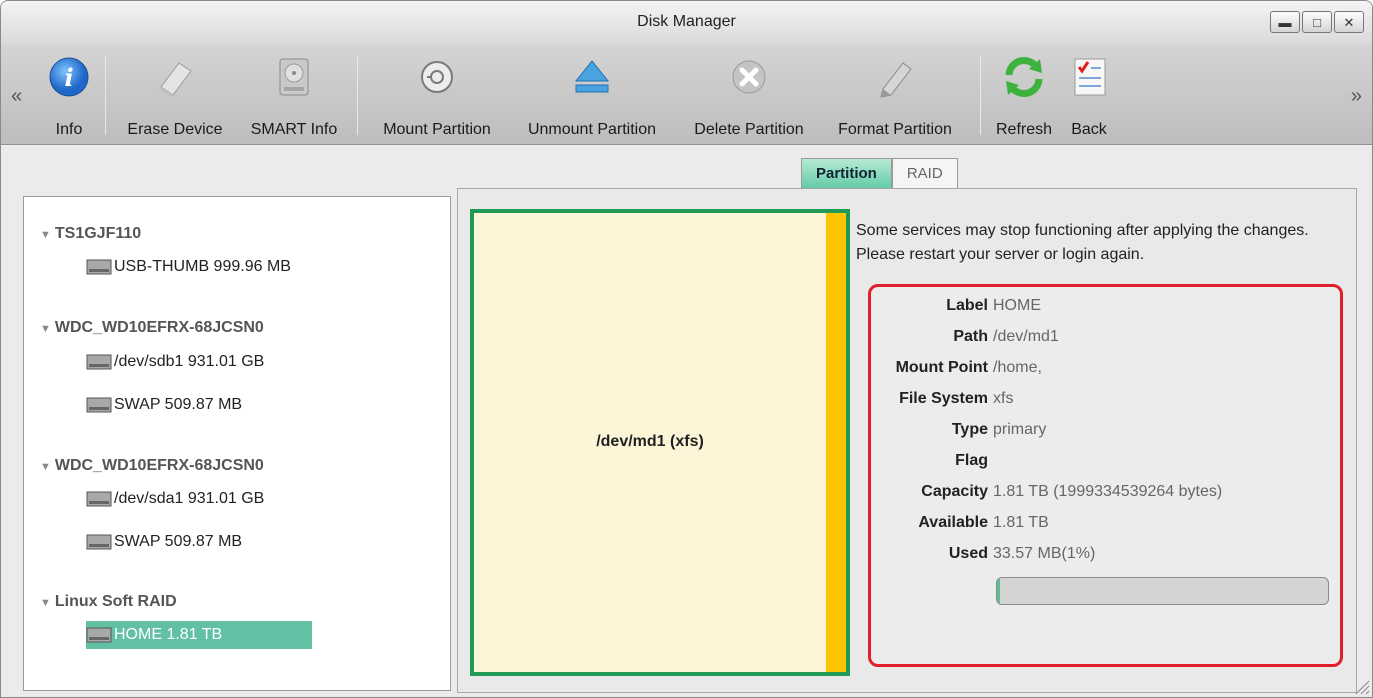 Image resolution: width=1373 pixels, height=698 pixels. What do you see at coordinates (953, 522) in the screenshot?
I see `detail-key: Available` at bounding box center [953, 522].